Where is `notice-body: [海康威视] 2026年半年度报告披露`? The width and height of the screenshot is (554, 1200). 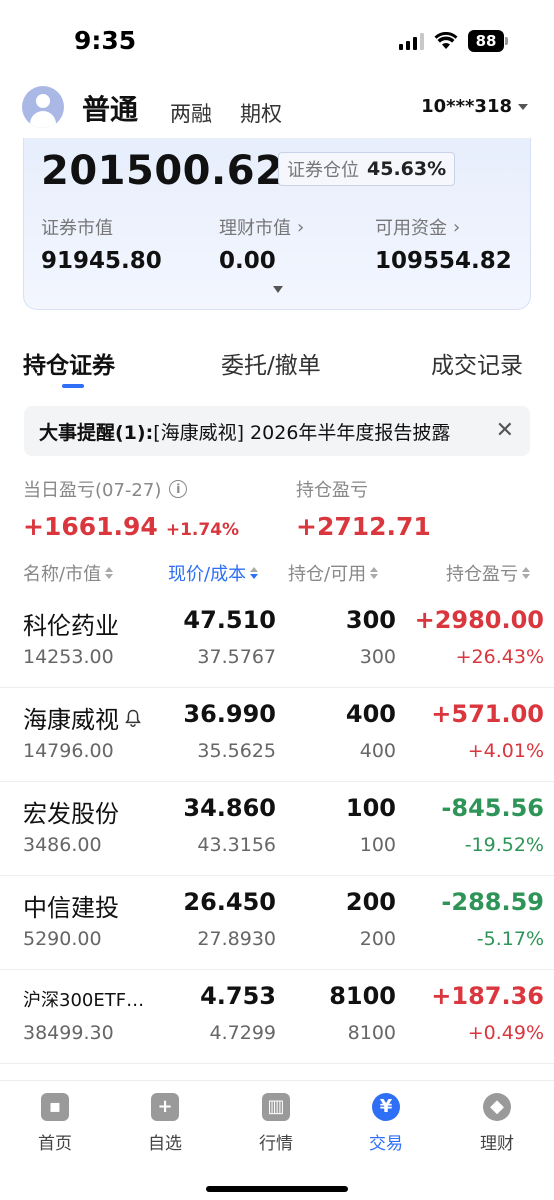
notice-body: [海康威视] 2026年半年度报告披露 is located at coordinates (302, 432).